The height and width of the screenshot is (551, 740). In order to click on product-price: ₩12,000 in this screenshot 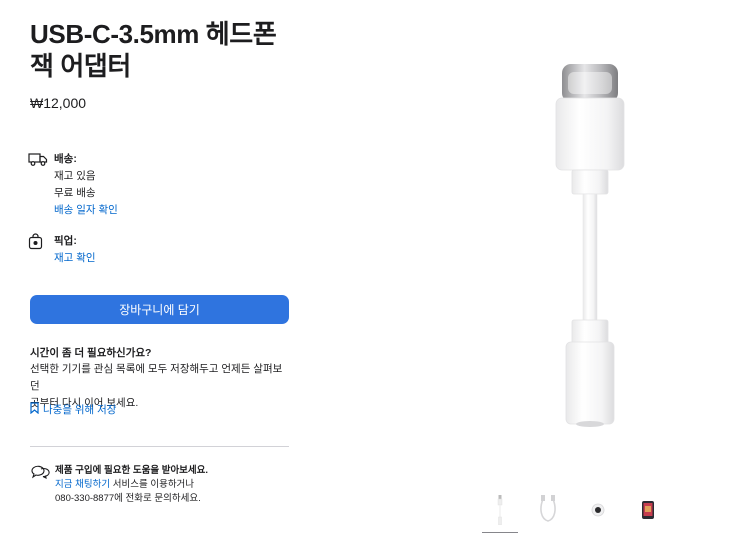, I will do `click(58, 103)`.